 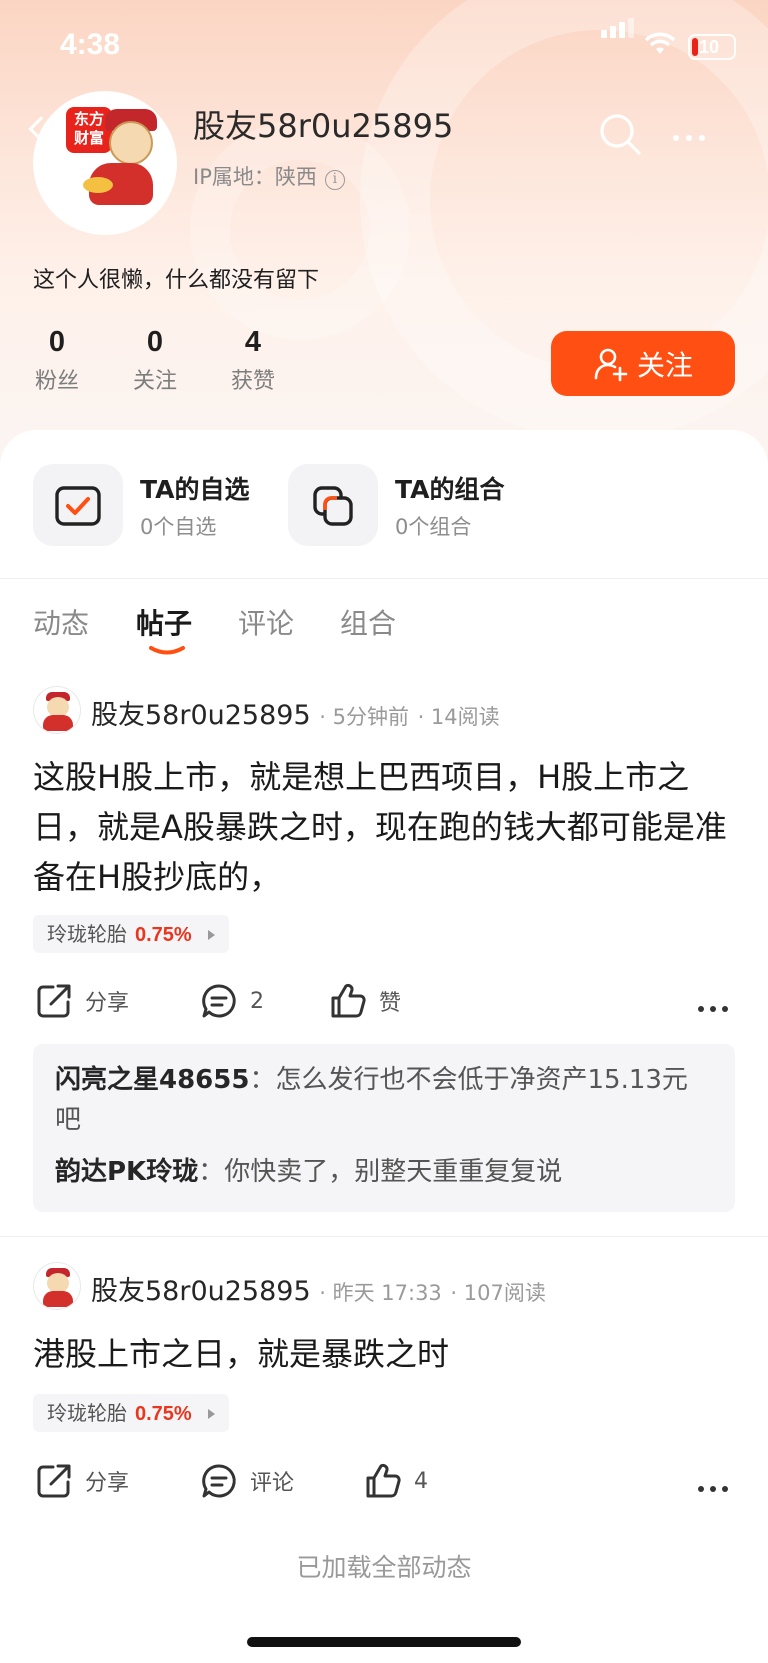 I want to click on like-count: 4, so click(x=421, y=1481).